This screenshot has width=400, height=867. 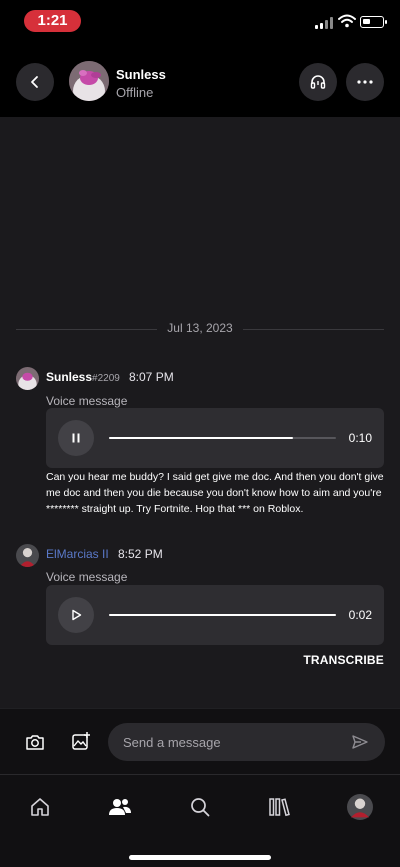 I want to click on image-icon, so click(x=81, y=741).